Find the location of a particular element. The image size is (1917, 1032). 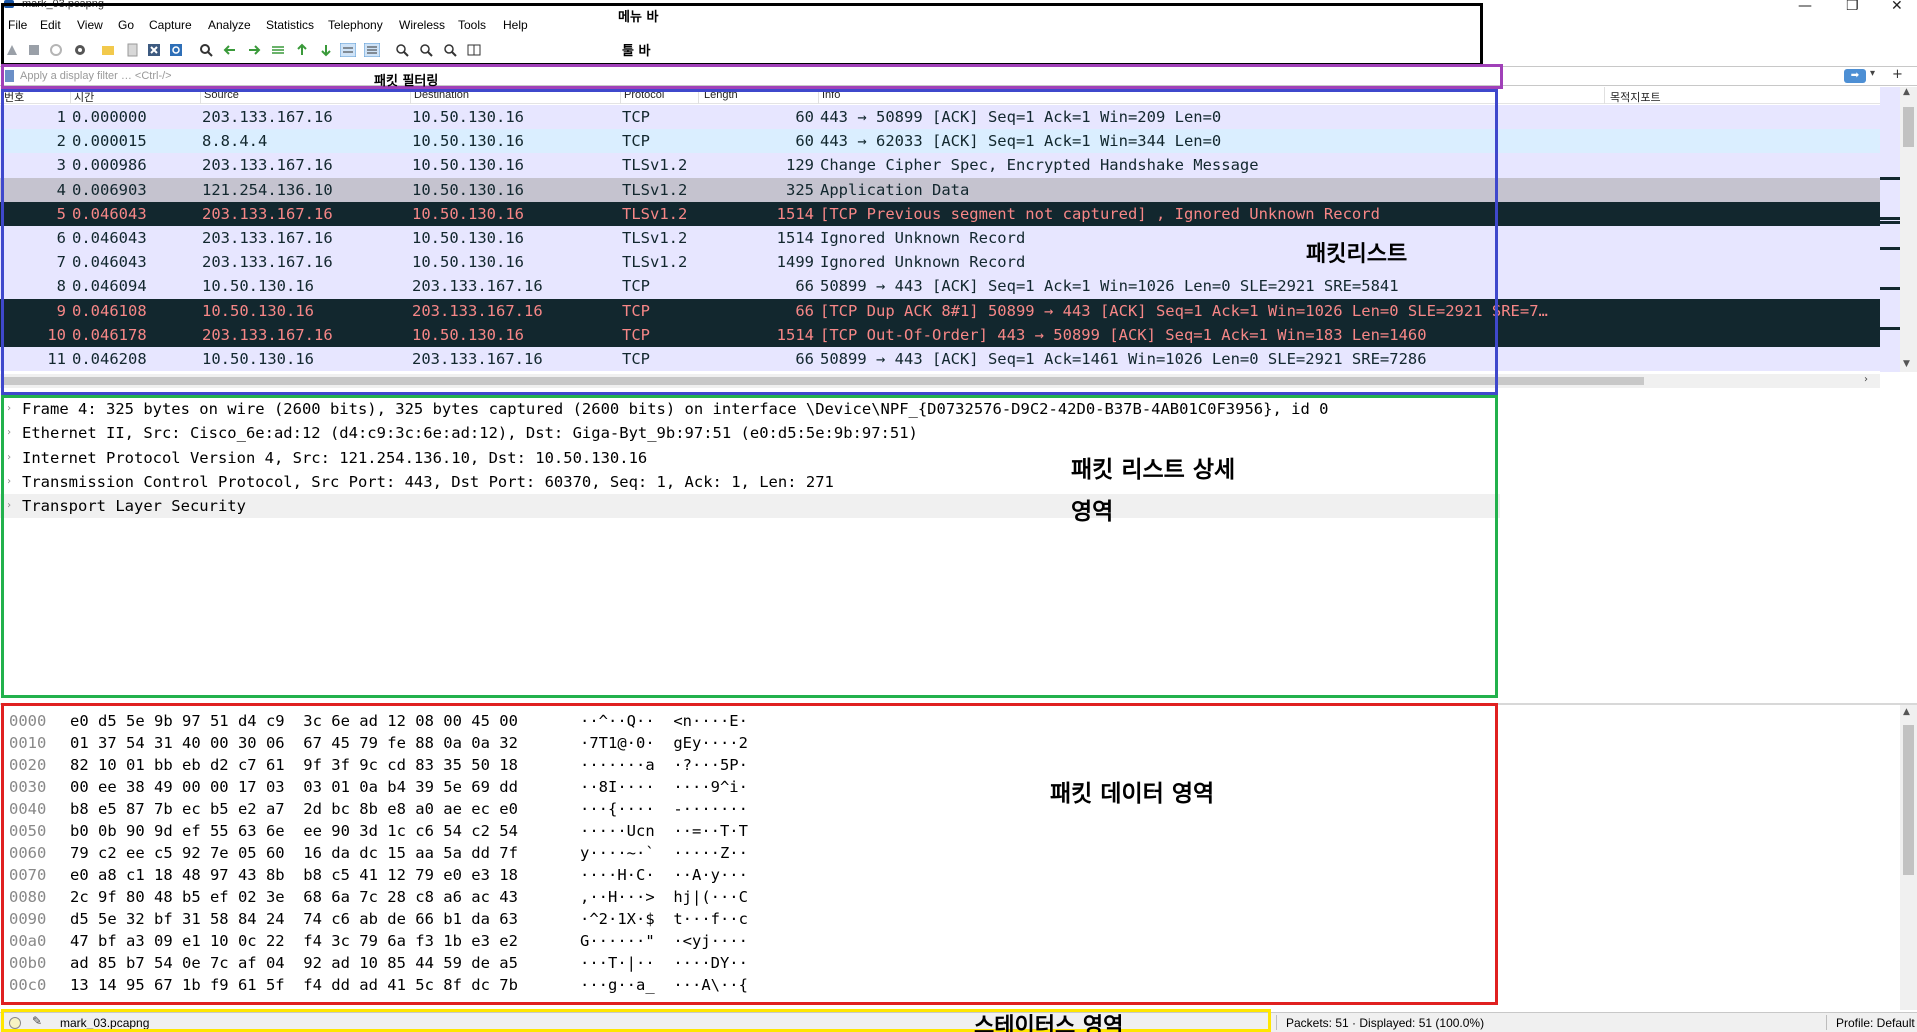

hex-ascii: ·^2·1X·$ t···f··c is located at coordinates (664, 919).